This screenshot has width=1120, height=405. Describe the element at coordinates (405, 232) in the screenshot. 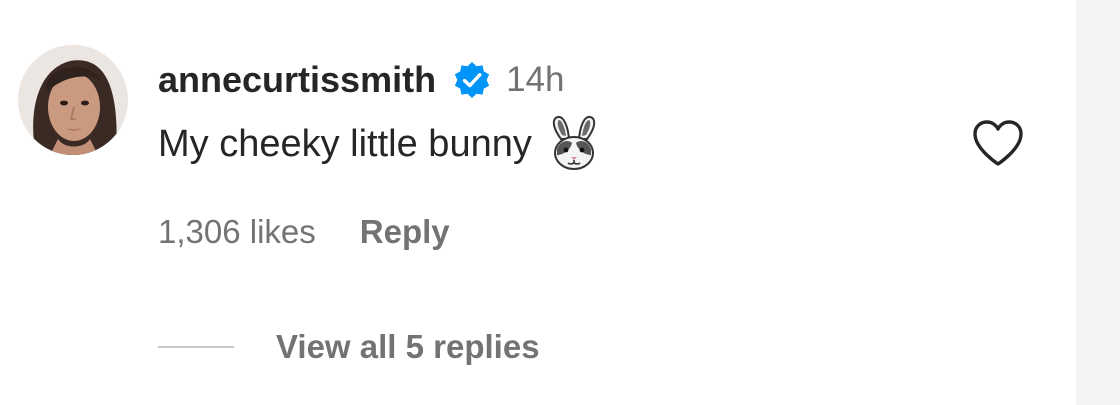

I see `reply-button: Reply` at that location.